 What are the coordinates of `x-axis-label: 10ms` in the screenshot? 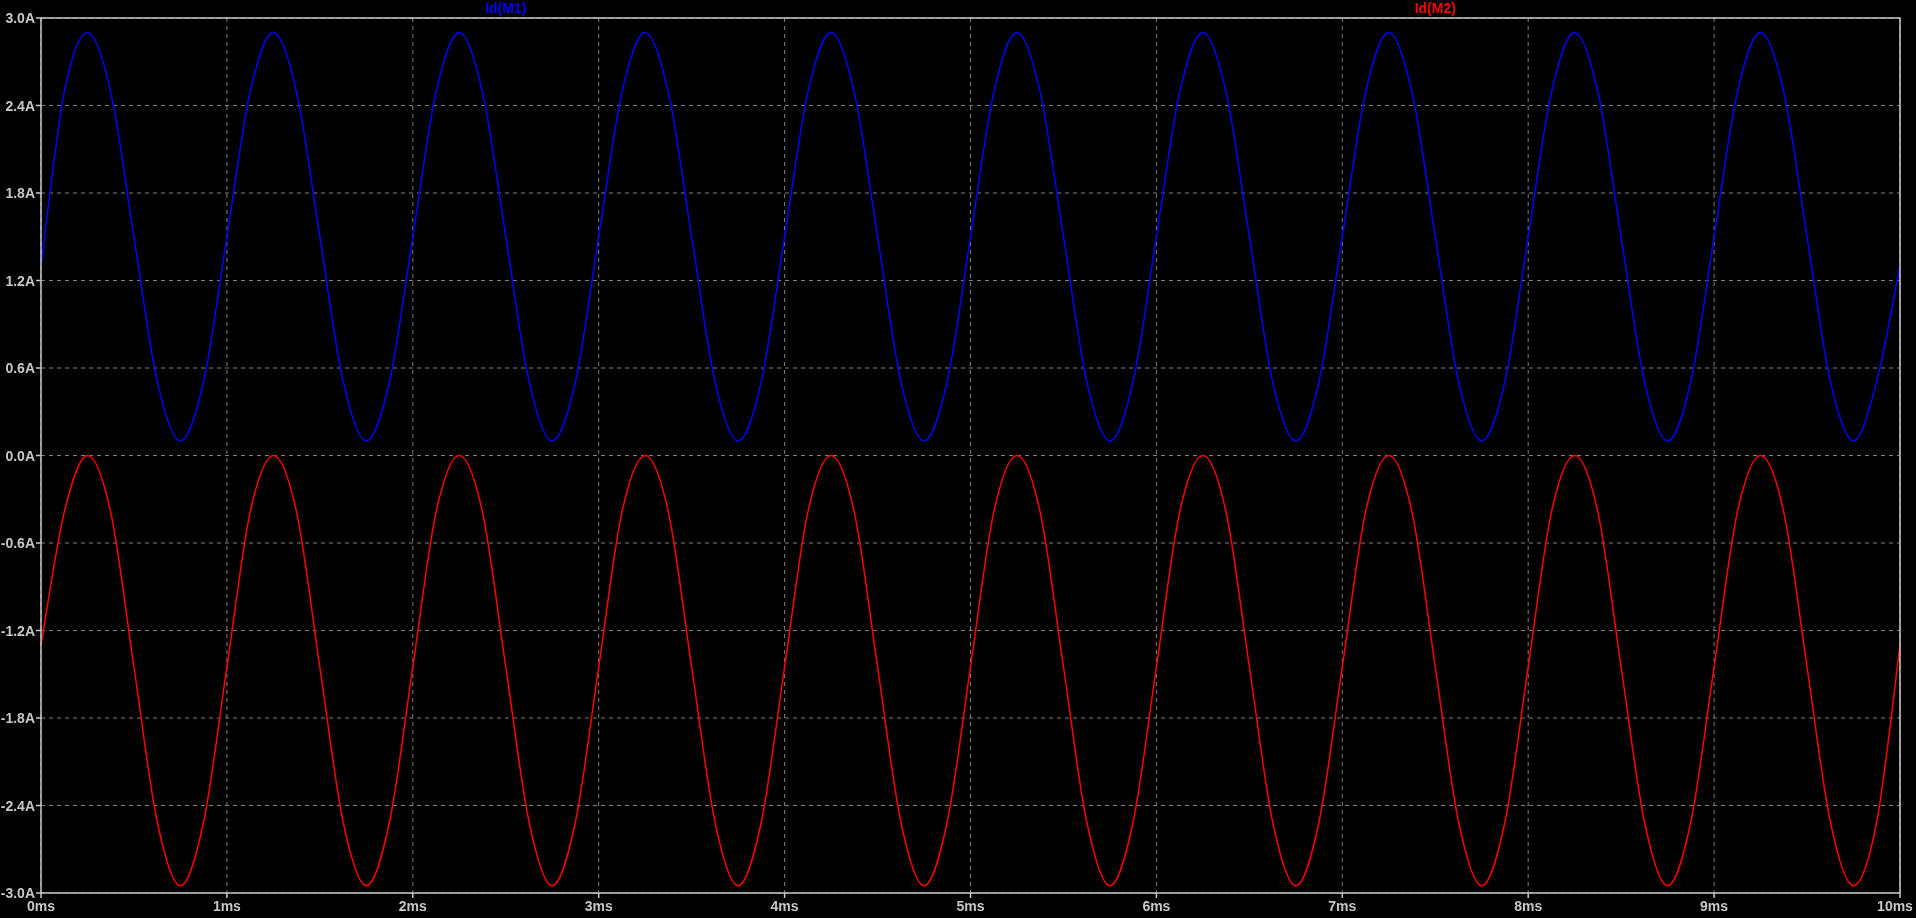 It's located at (1895, 906).